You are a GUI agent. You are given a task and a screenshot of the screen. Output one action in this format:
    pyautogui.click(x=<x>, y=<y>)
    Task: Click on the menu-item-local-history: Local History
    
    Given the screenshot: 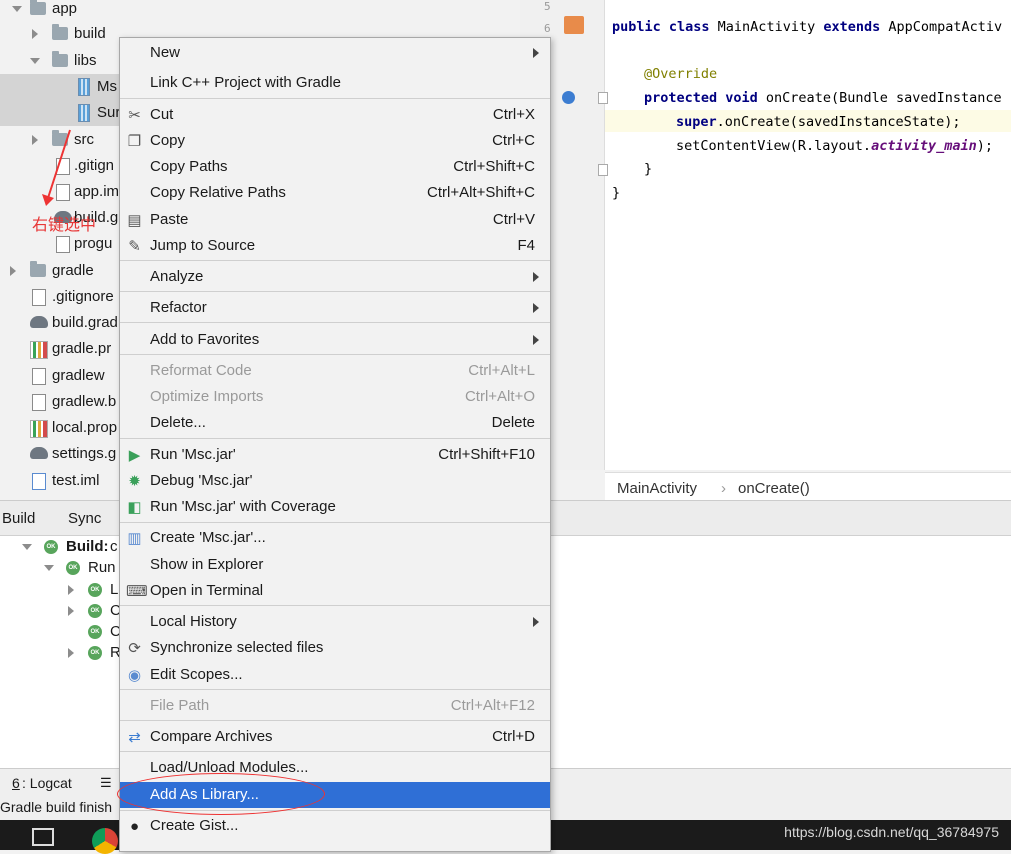 What is the action you would take?
    pyautogui.click(x=335, y=622)
    